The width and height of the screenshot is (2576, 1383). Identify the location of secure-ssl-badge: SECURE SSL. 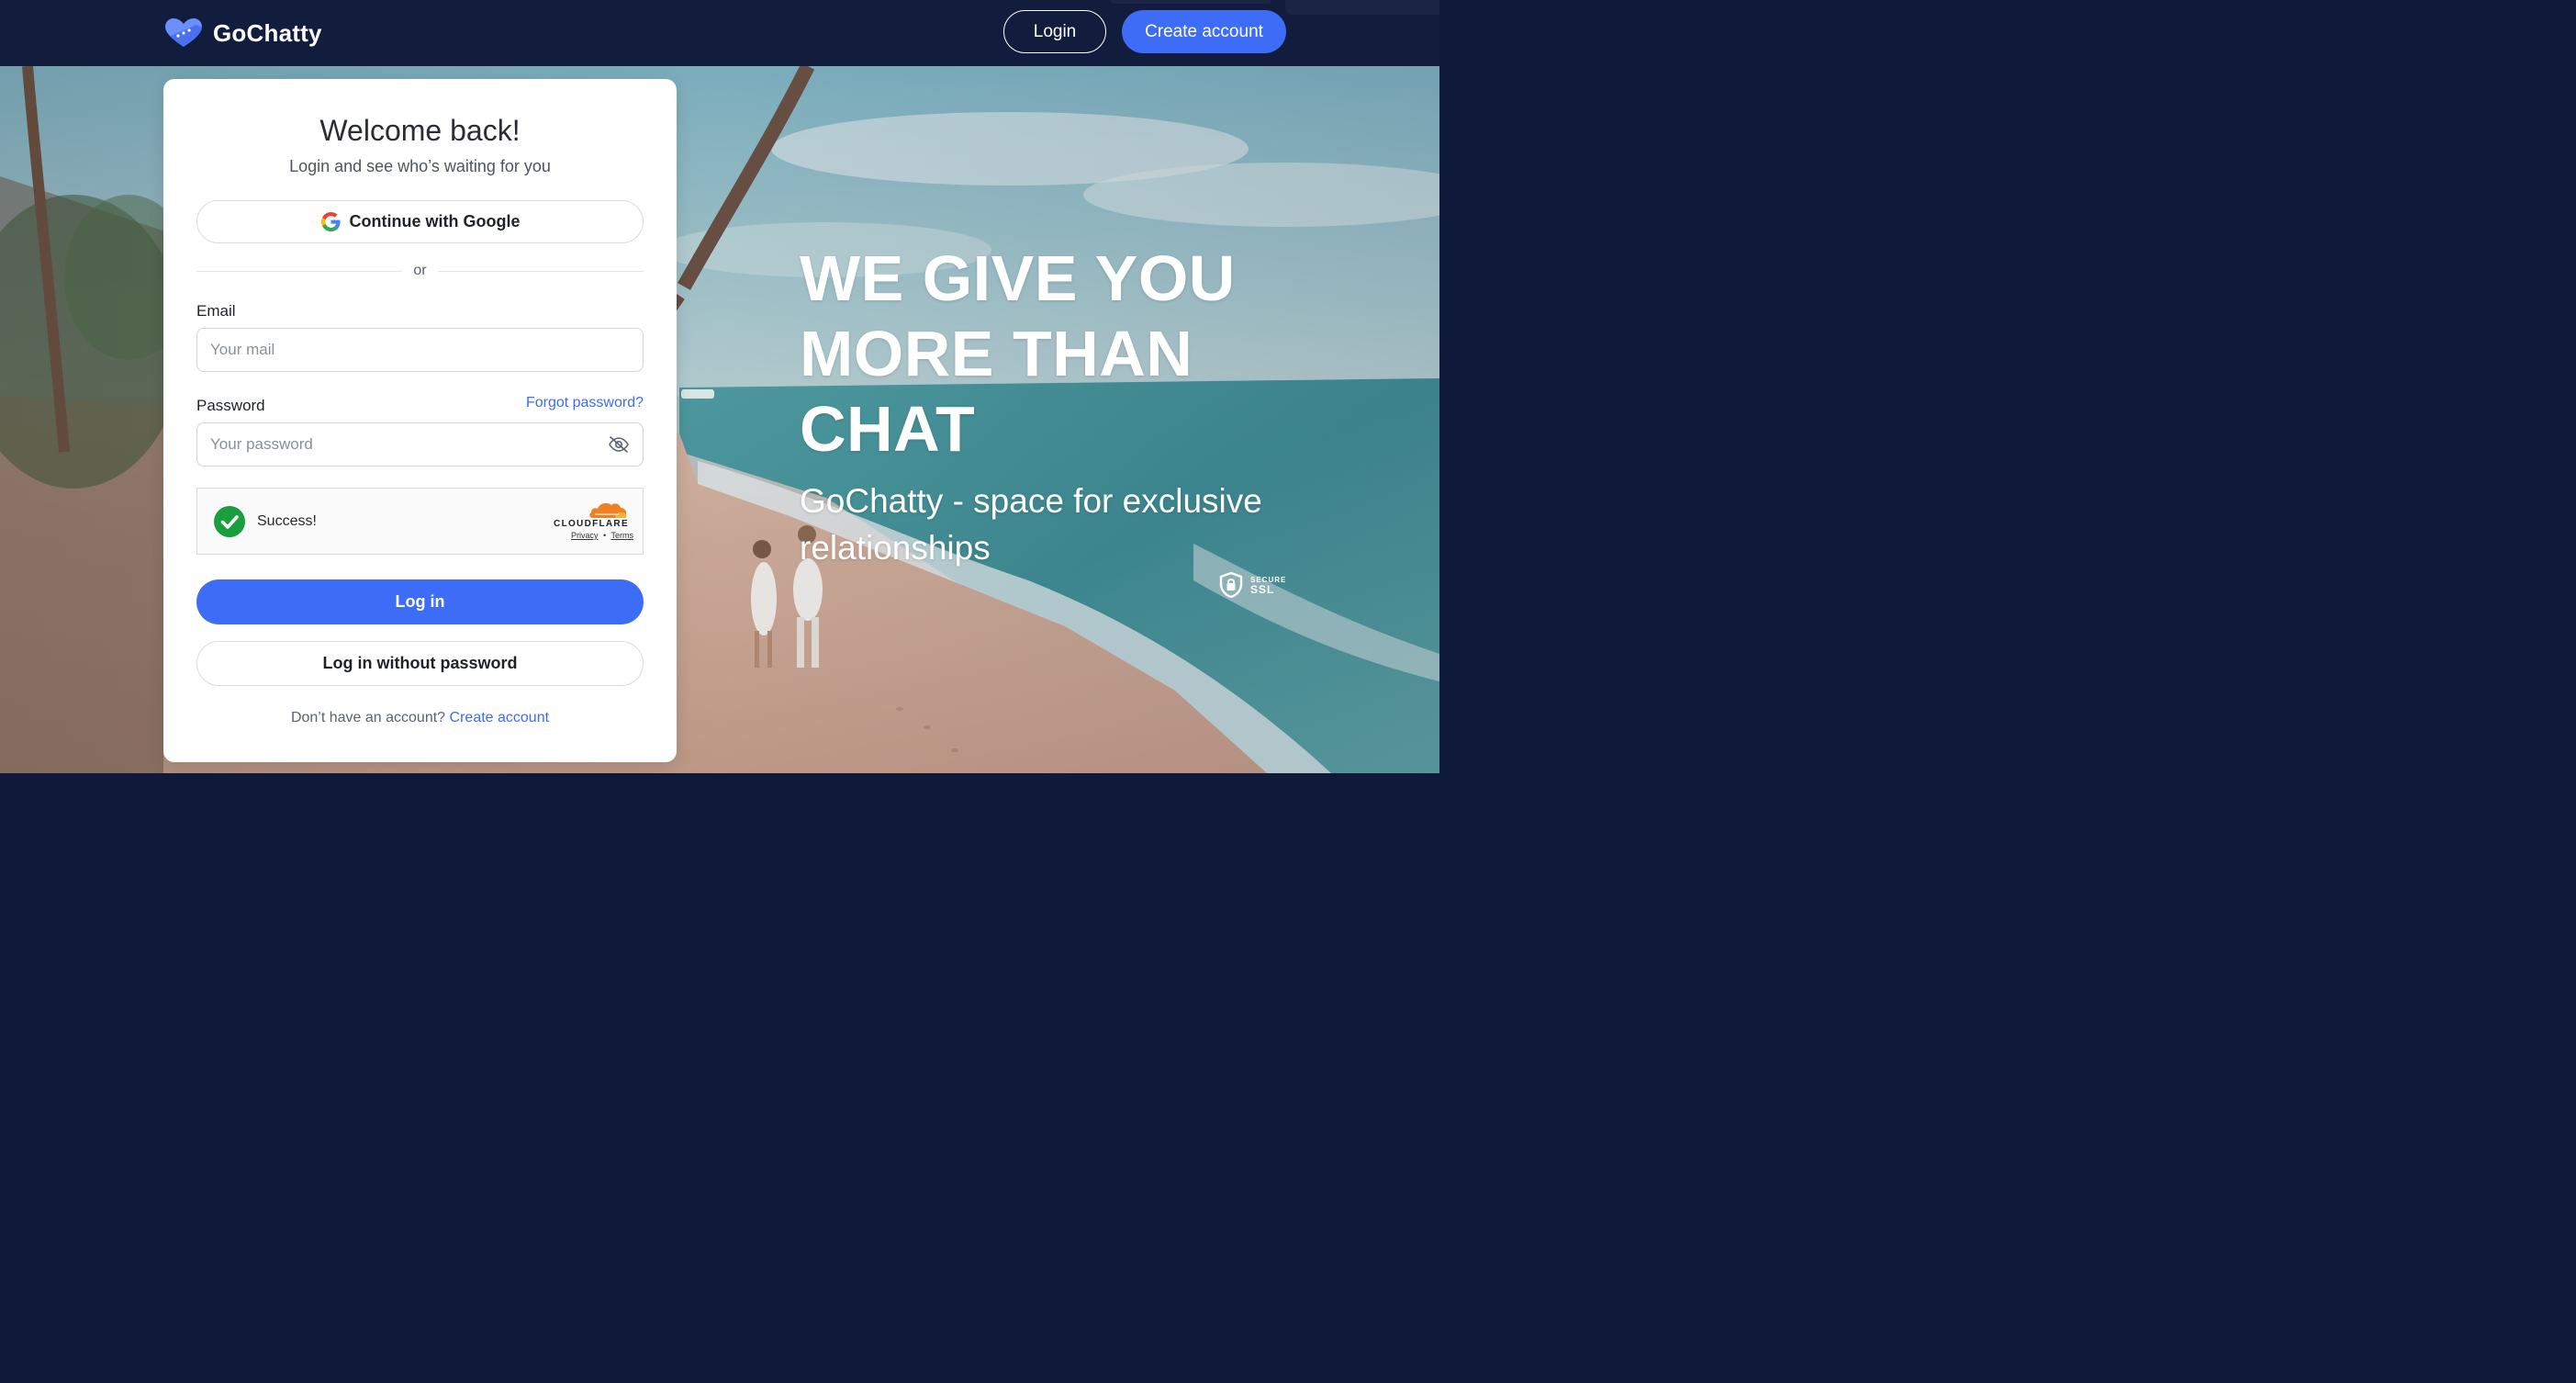
(1251, 585).